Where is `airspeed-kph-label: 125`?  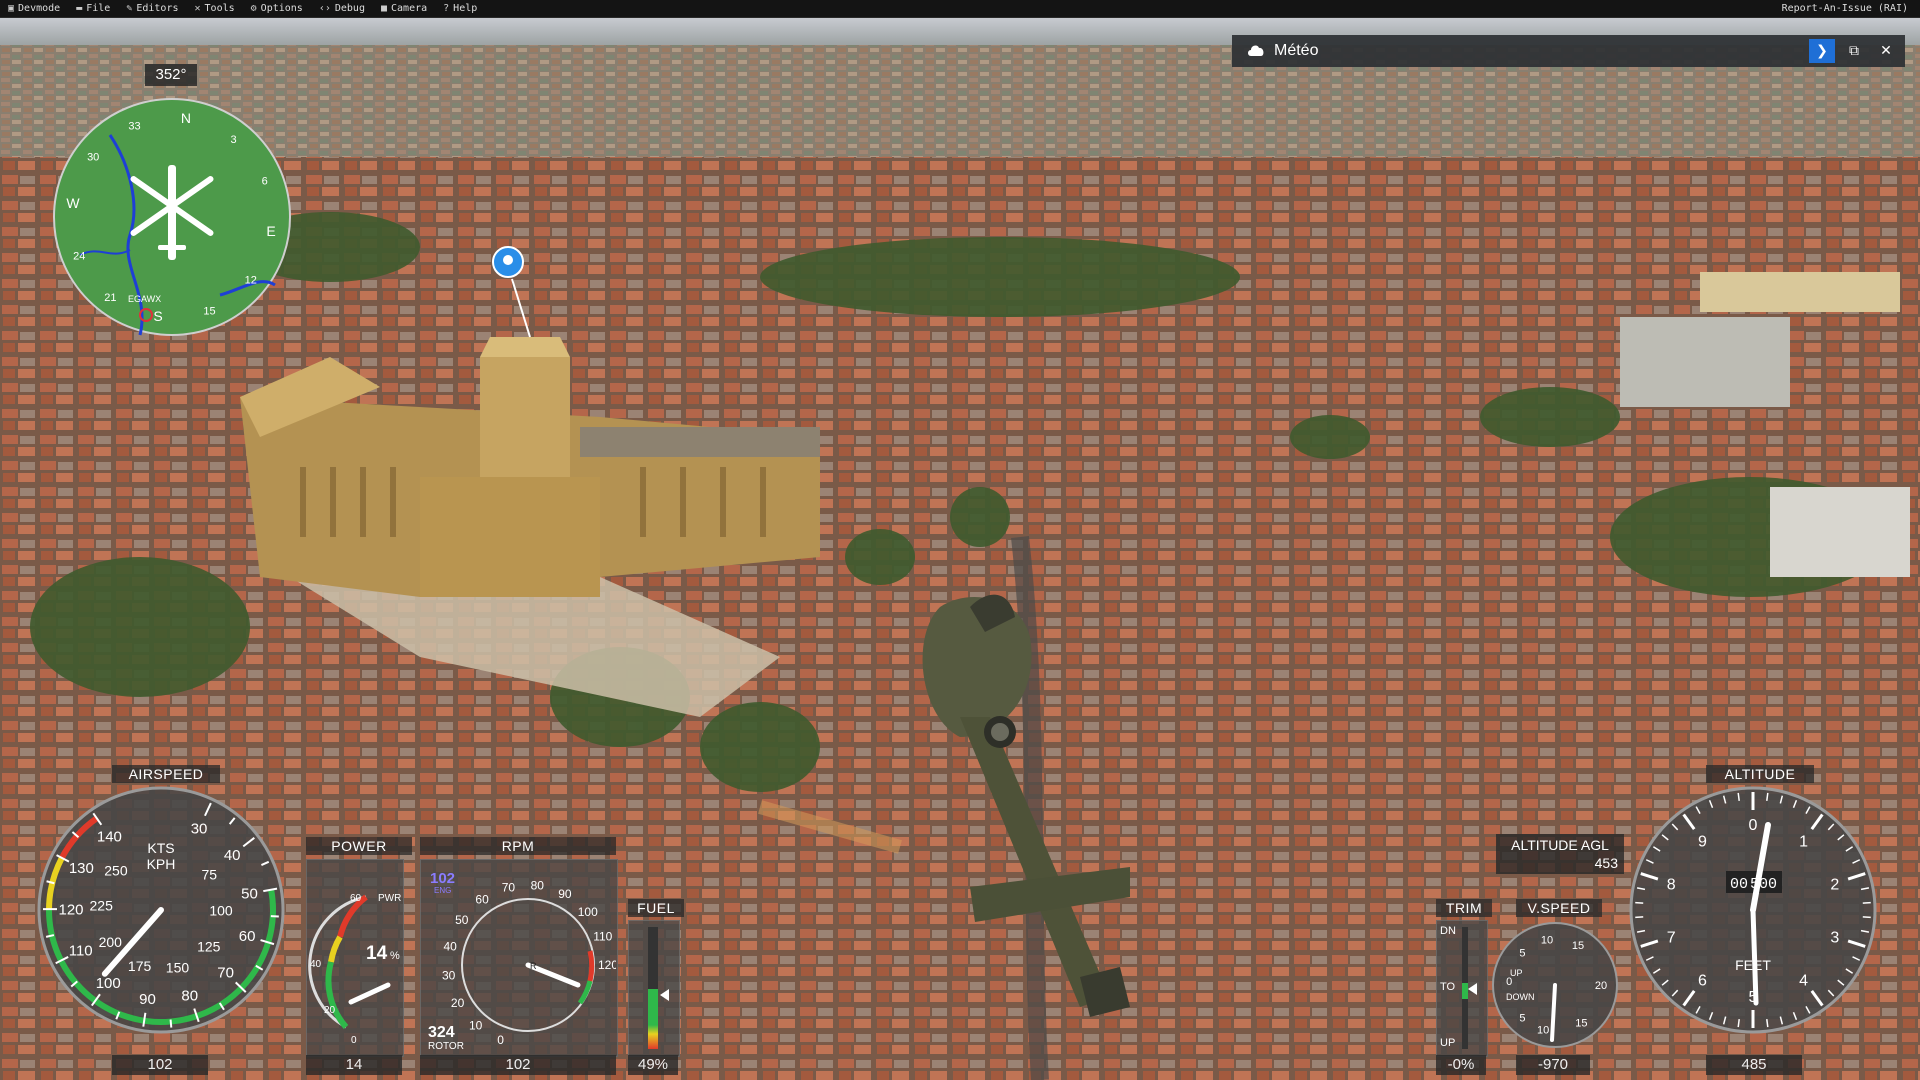 airspeed-kph-label: 125 is located at coordinates (209, 946).